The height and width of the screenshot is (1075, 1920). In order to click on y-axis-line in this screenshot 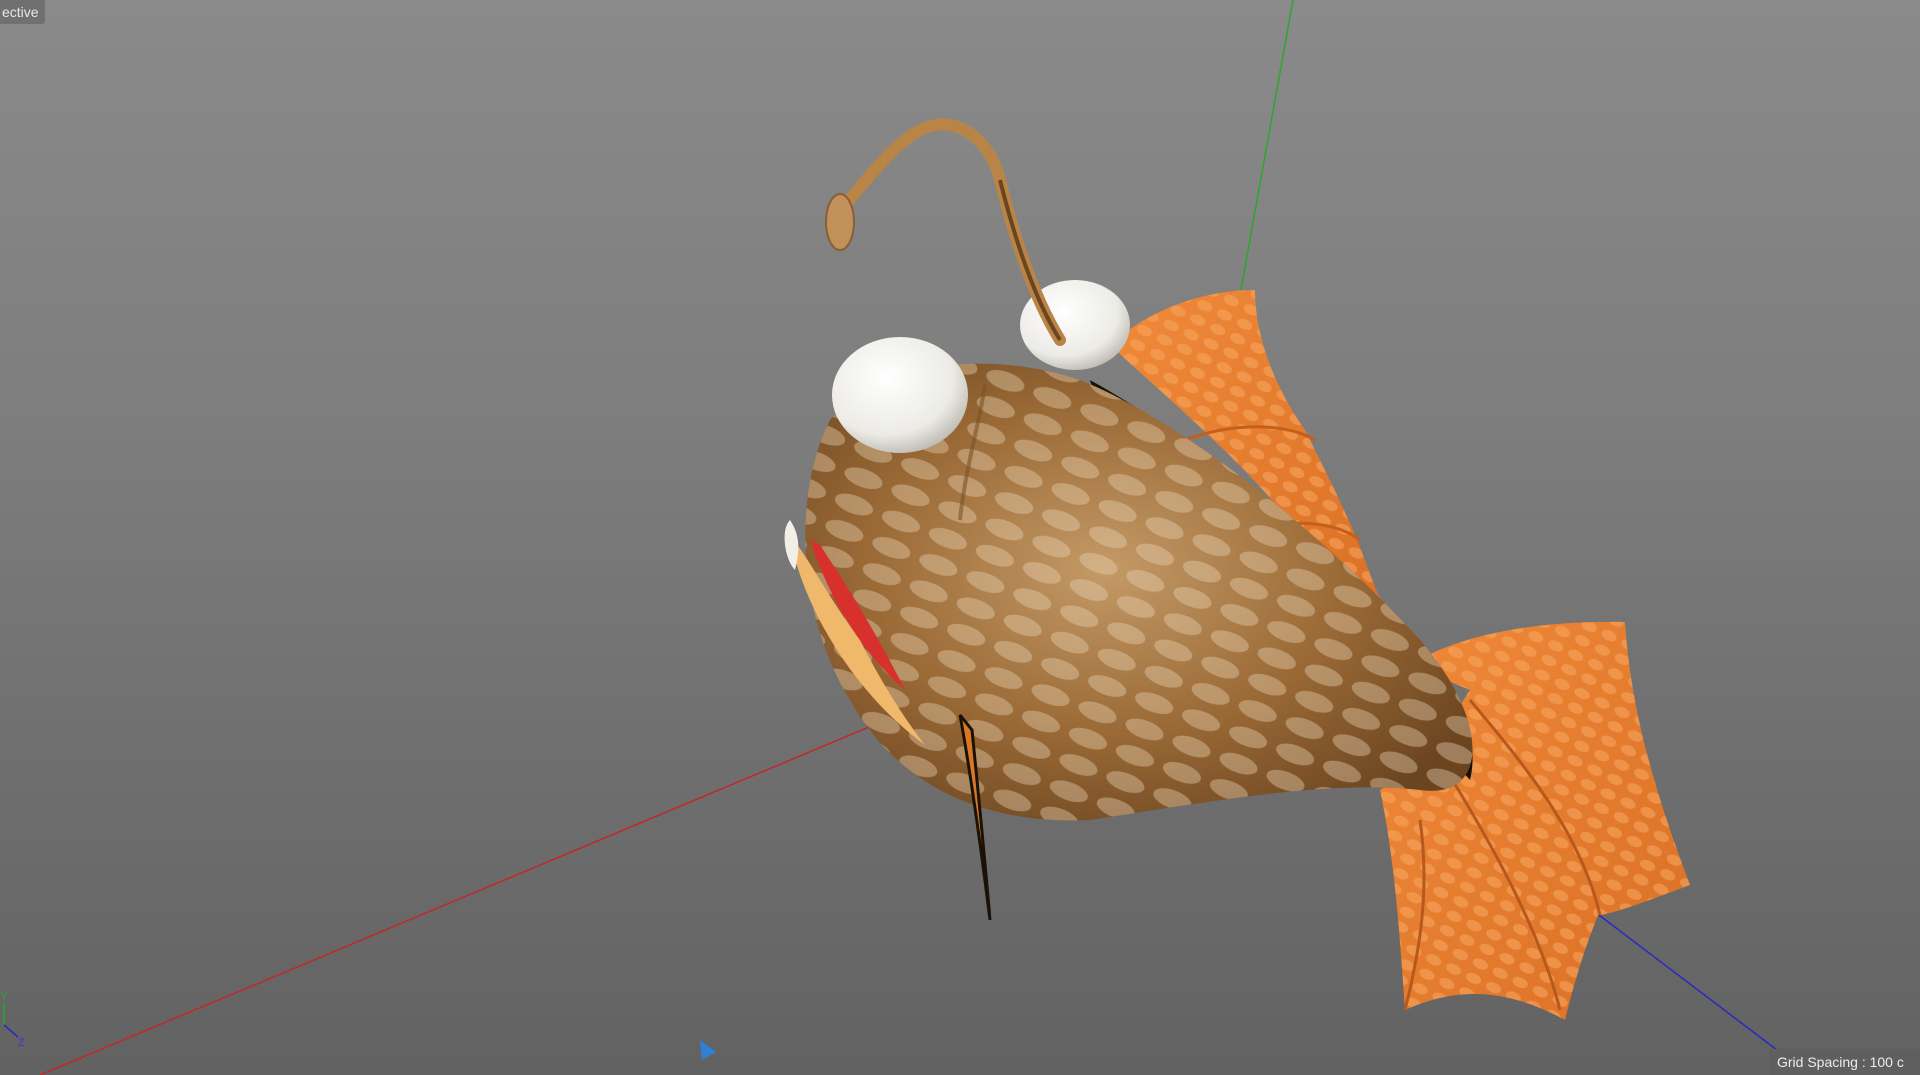, I will do `click(1266, 148)`.